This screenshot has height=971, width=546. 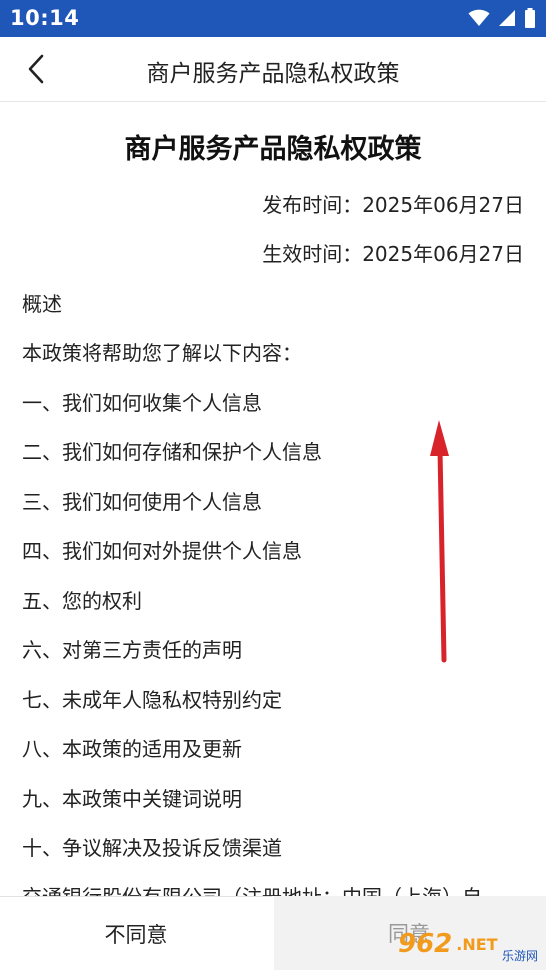 I want to click on disagree-button: 不同意, so click(x=136, y=933).